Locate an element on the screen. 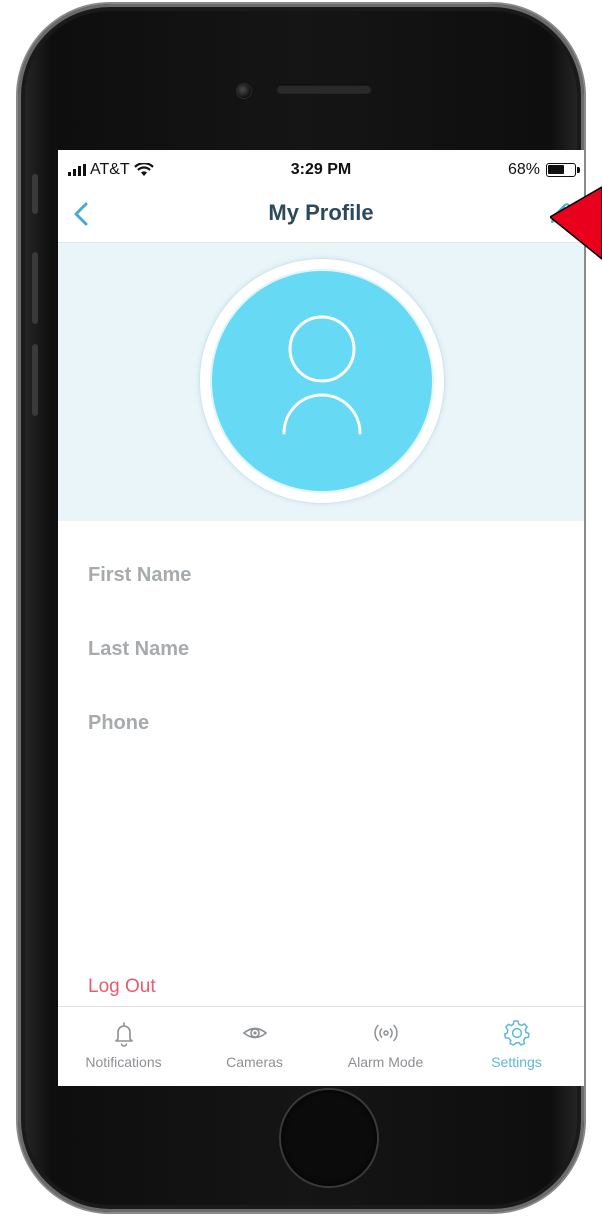 The height and width of the screenshot is (1217, 602). status-bar: AT&T 3:29 PM 68% is located at coordinates (321, 168).